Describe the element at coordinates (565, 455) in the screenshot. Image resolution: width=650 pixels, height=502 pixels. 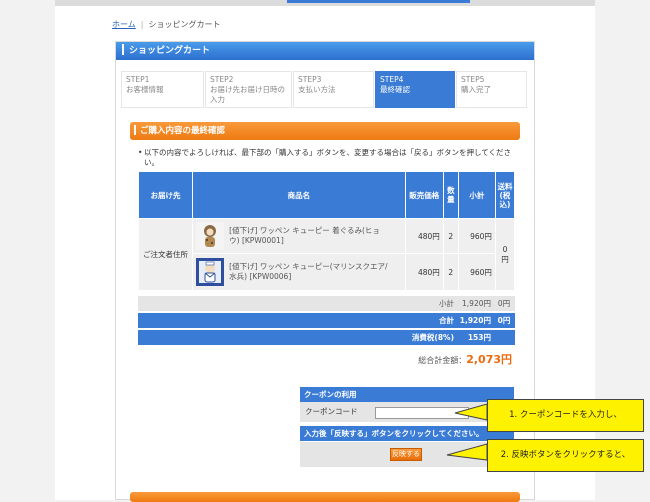
I see `callout-2: 2. 反映ボタンをクリックすると、` at that location.